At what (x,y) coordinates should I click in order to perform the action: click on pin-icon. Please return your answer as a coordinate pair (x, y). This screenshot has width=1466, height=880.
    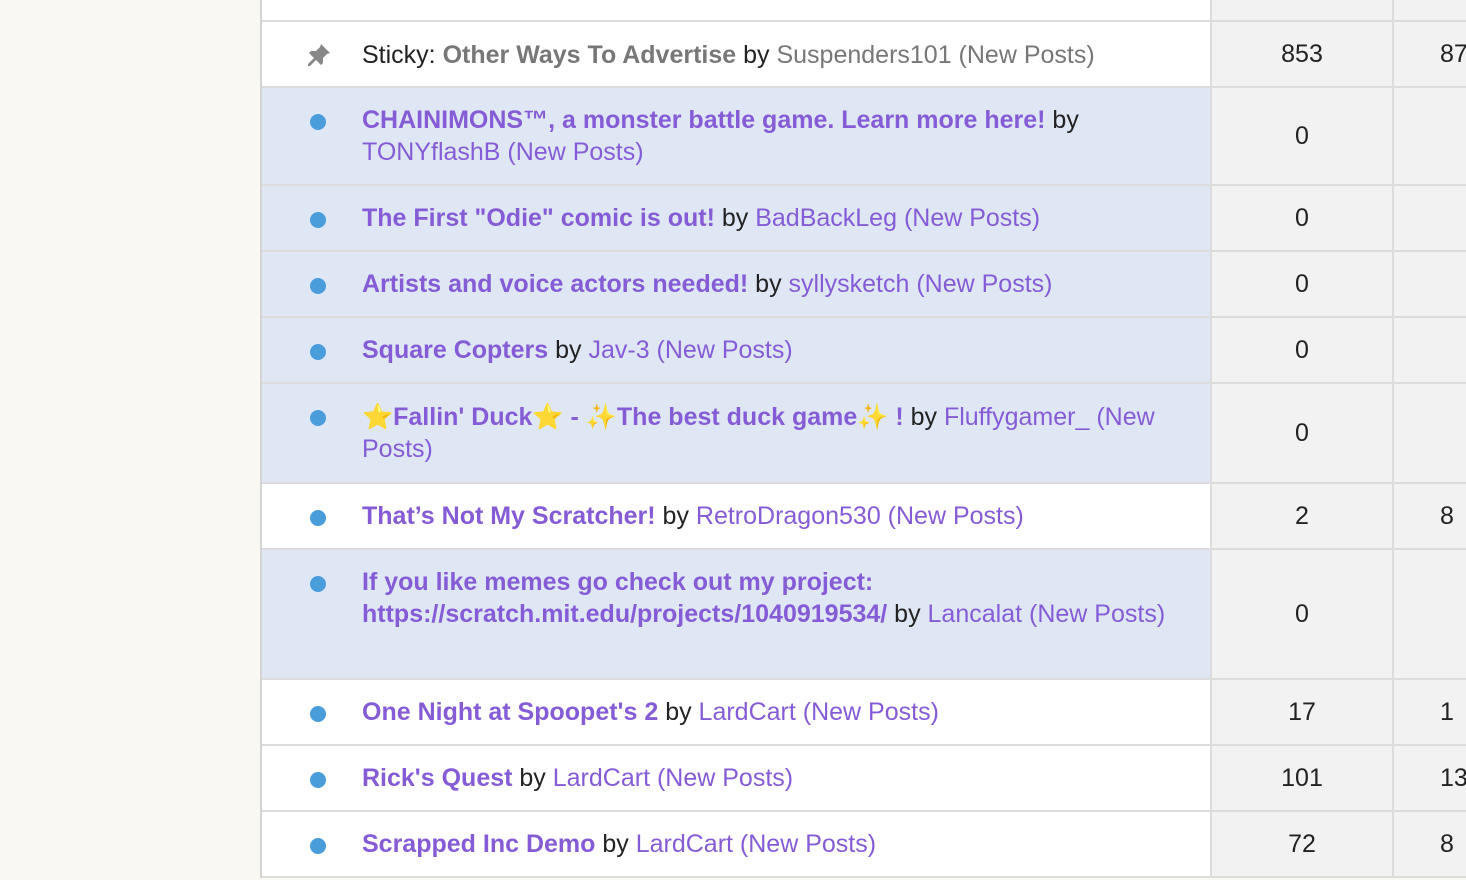
    Looking at the image, I should click on (319, 55).